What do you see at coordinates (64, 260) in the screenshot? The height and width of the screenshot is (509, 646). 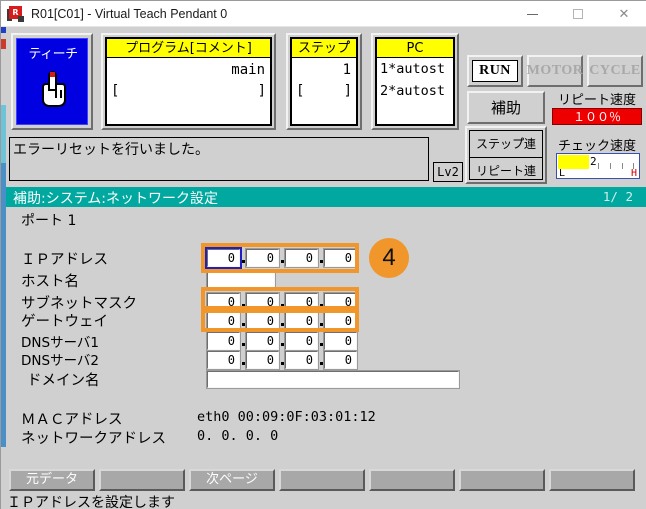 I see `ip-address-label: ＩＰアドレス` at bounding box center [64, 260].